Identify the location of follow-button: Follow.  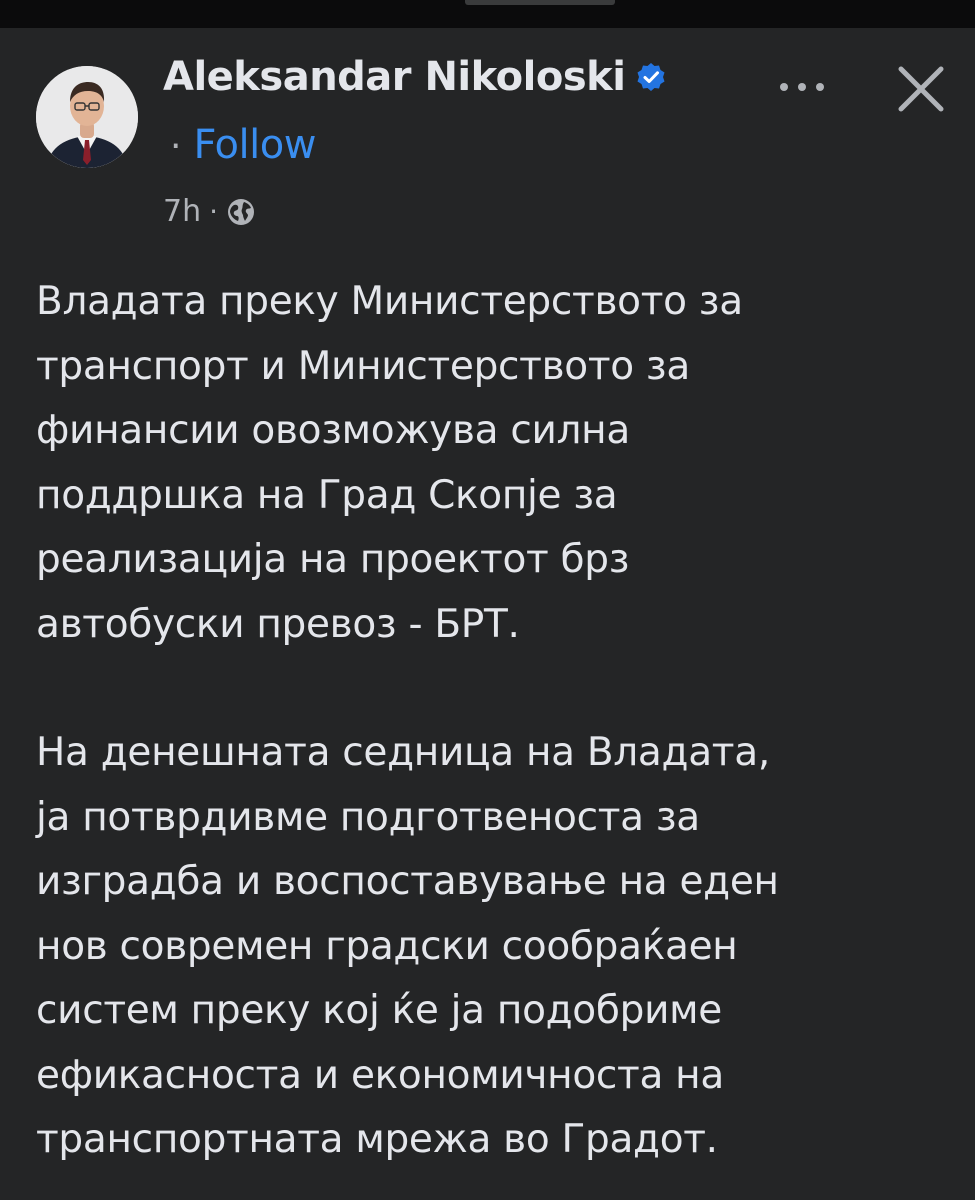
(254, 145).